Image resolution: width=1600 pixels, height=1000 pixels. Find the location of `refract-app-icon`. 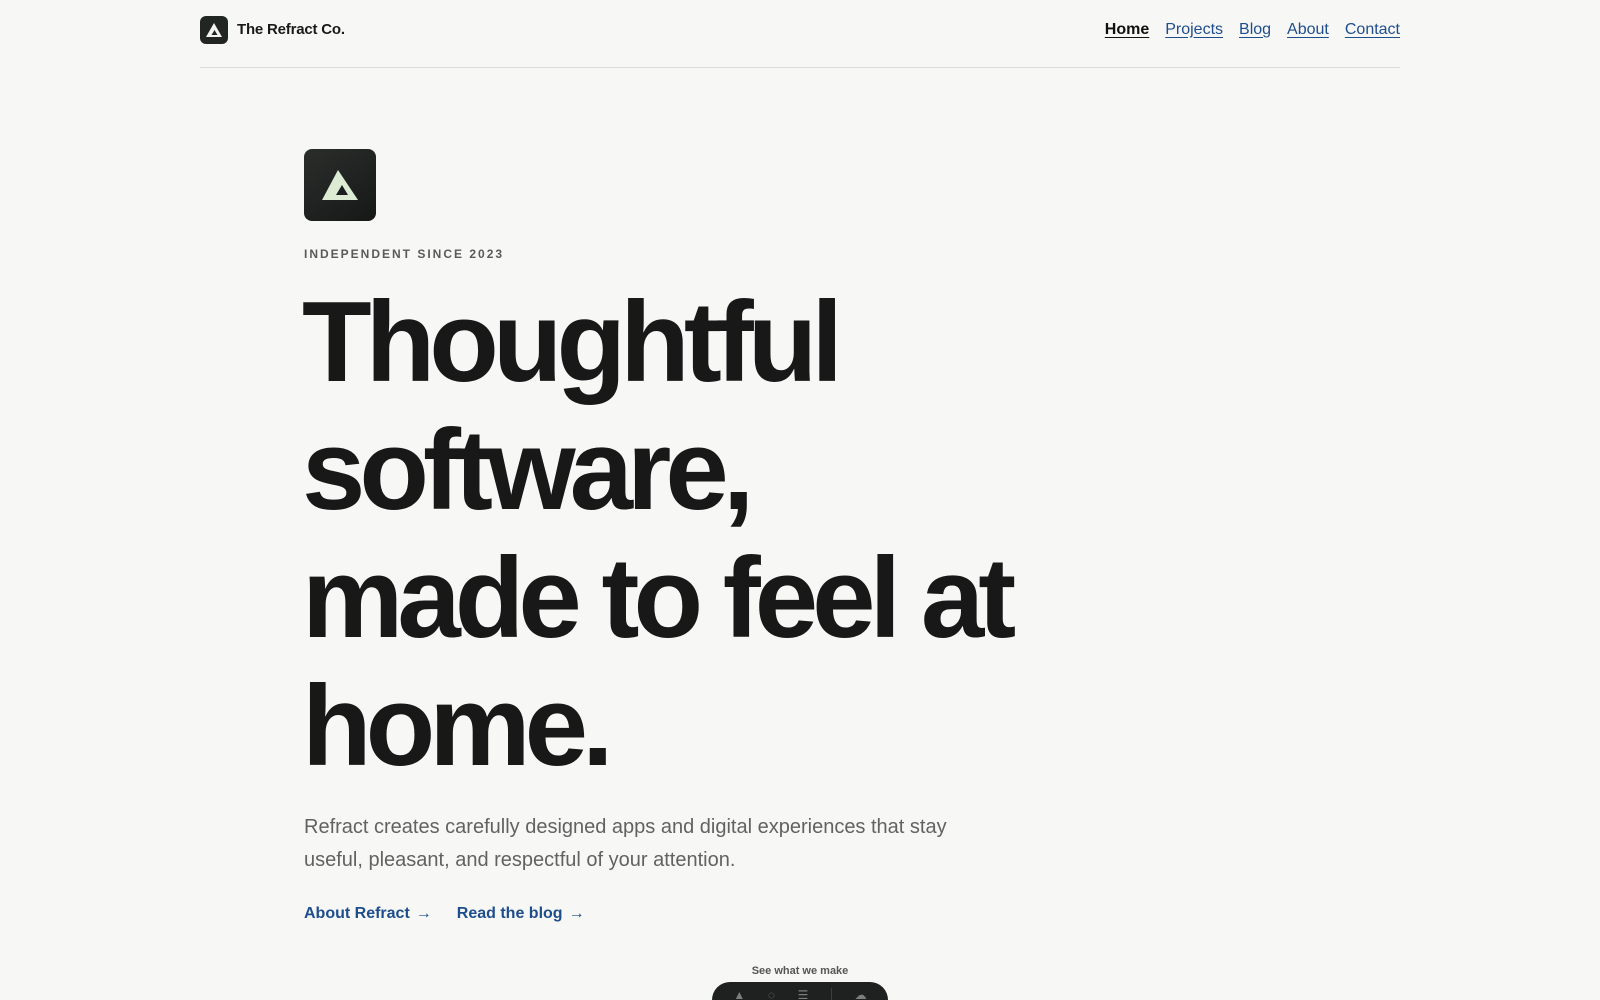

refract-app-icon is located at coordinates (340, 185).